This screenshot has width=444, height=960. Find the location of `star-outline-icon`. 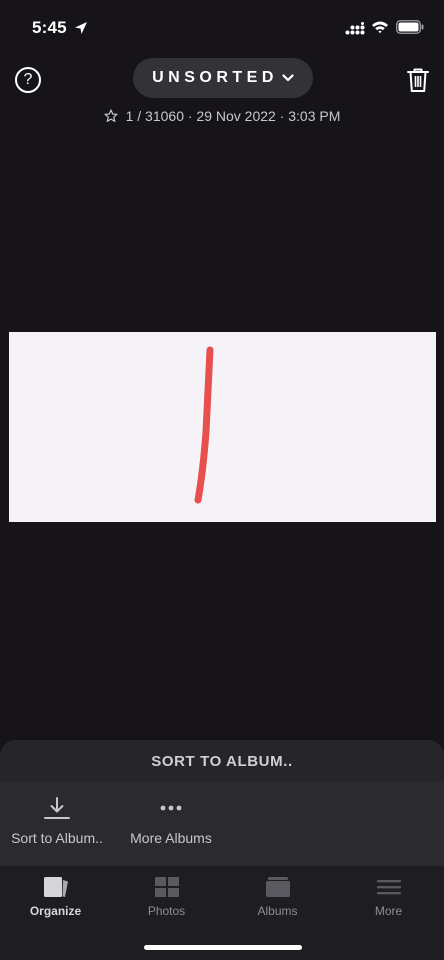

star-outline-icon is located at coordinates (110, 116).